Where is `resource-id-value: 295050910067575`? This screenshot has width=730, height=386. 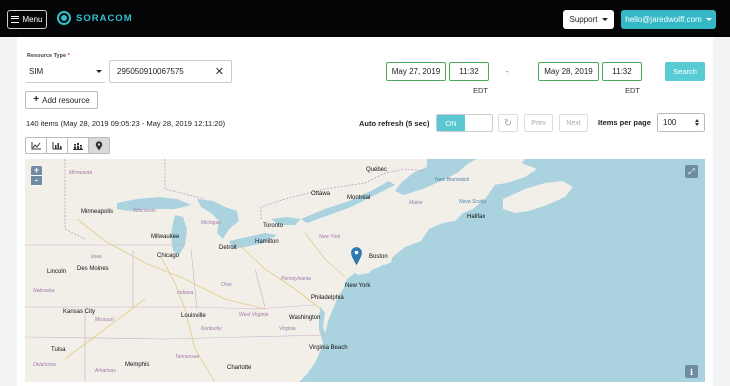 resource-id-value: 295050910067575 is located at coordinates (150, 71).